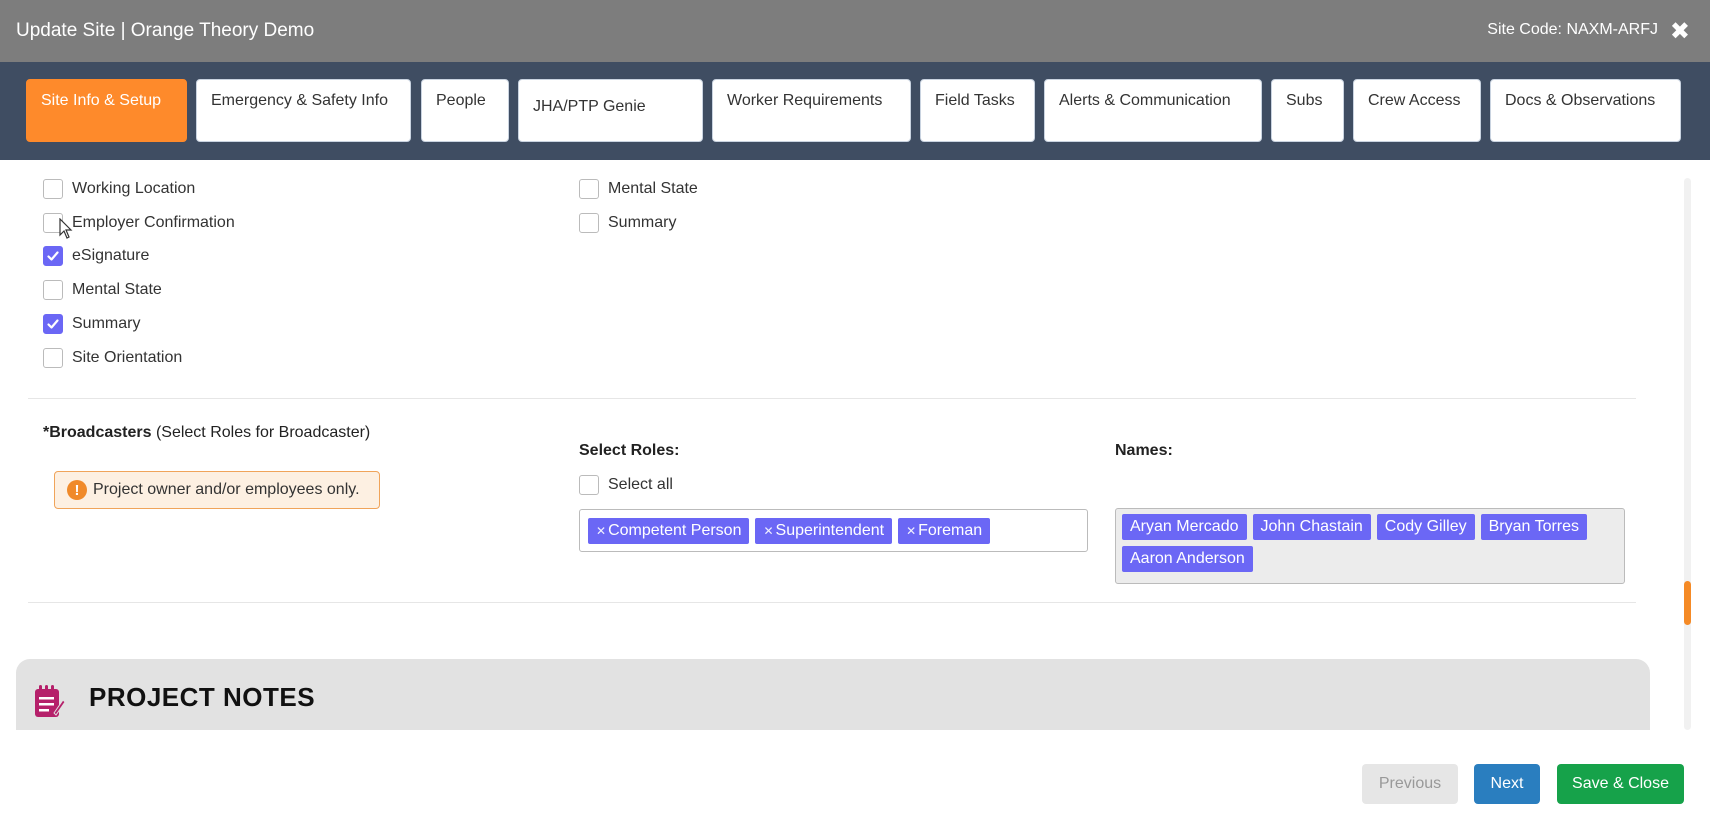  I want to click on select-all-row: Select all, so click(626, 485).